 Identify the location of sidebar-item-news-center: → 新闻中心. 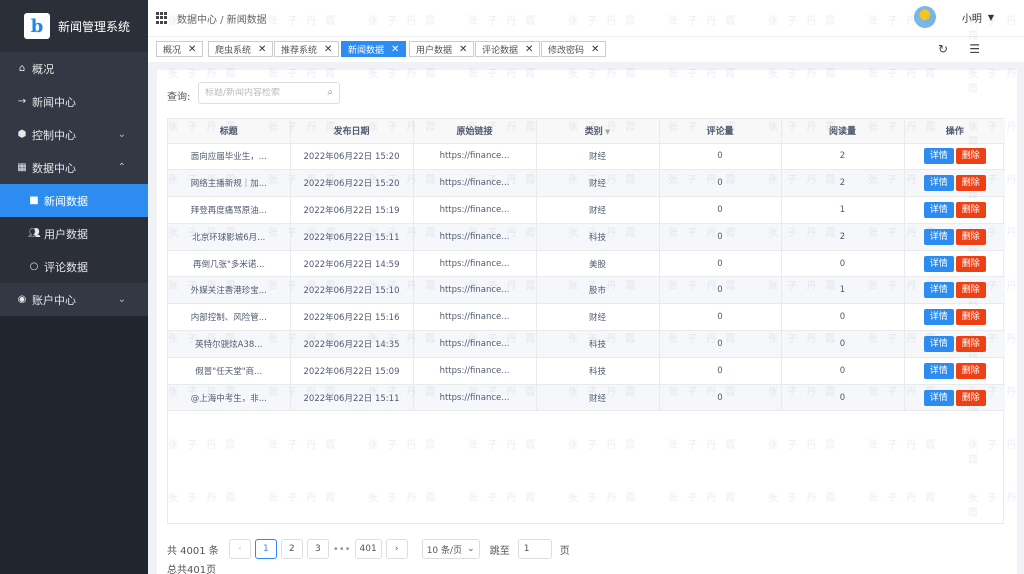
(74, 101).